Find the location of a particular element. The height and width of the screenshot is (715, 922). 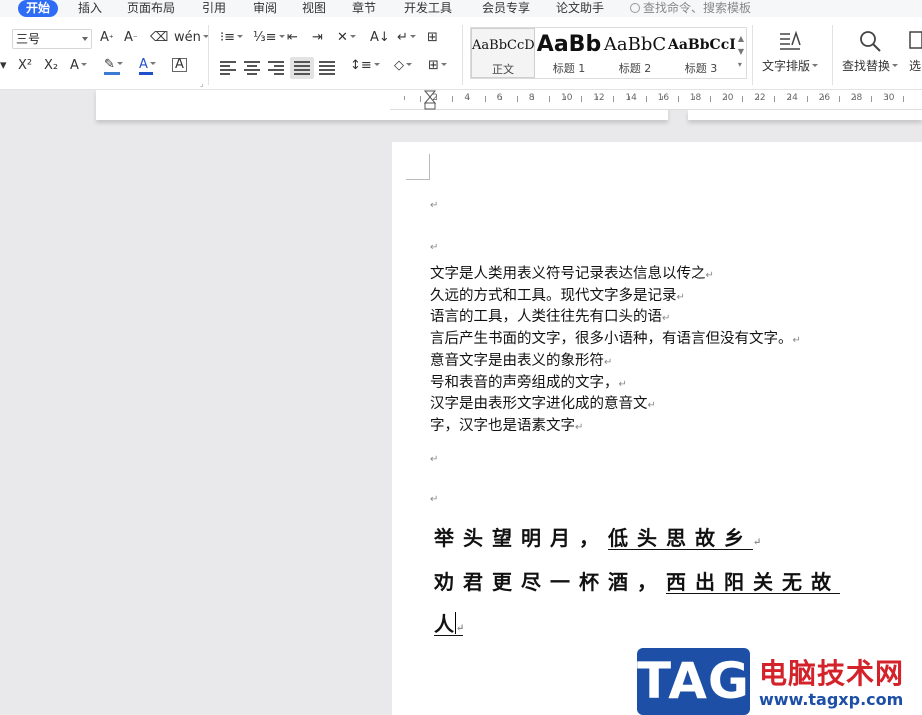

body-line: 汉字是由表形文字进化成的意音文↵ is located at coordinates (543, 405).